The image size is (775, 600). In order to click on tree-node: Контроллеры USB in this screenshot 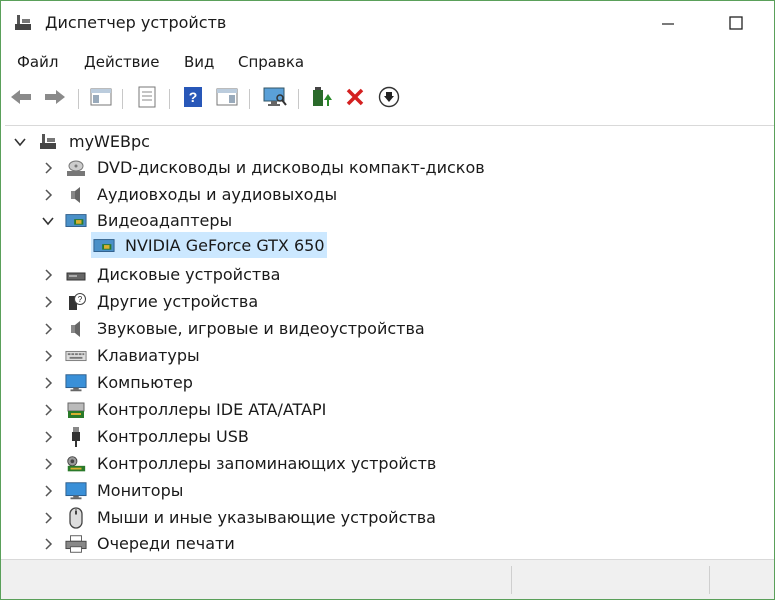, I will do `click(385, 437)`.